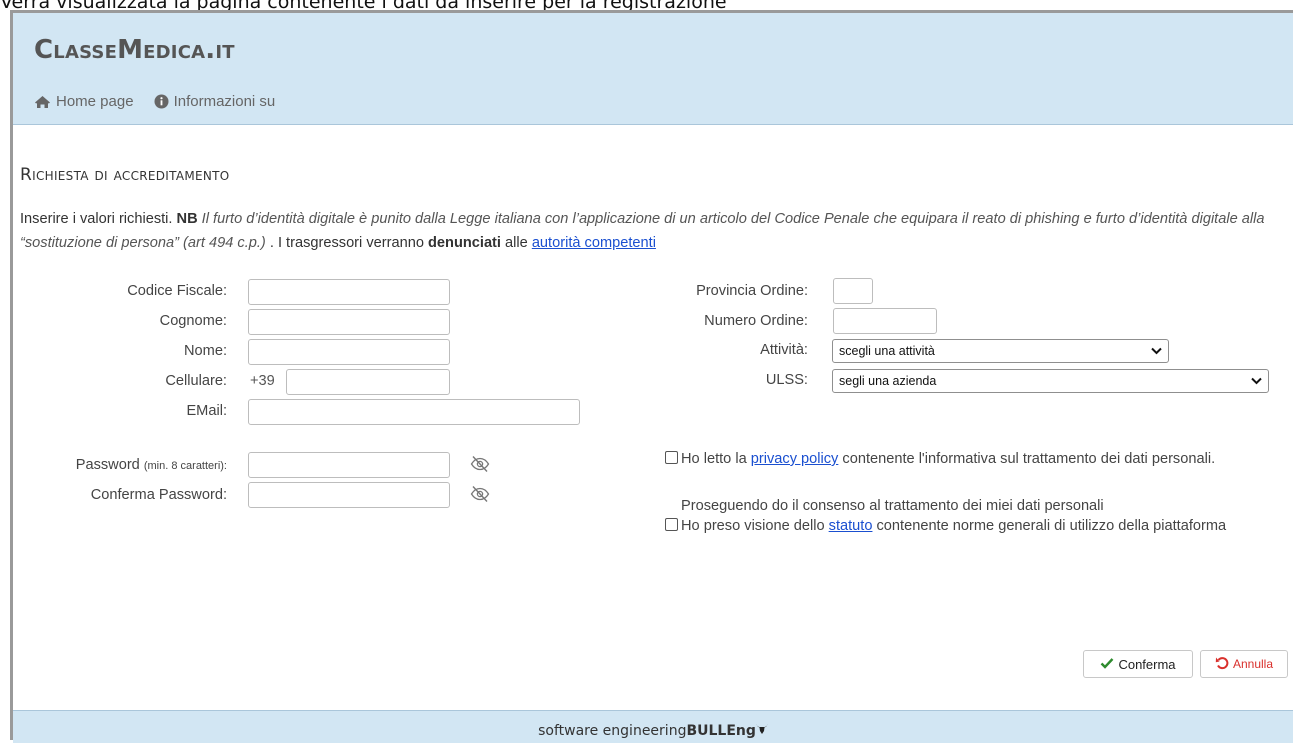  I want to click on cellulare-label: Cellulare:, so click(196, 381).